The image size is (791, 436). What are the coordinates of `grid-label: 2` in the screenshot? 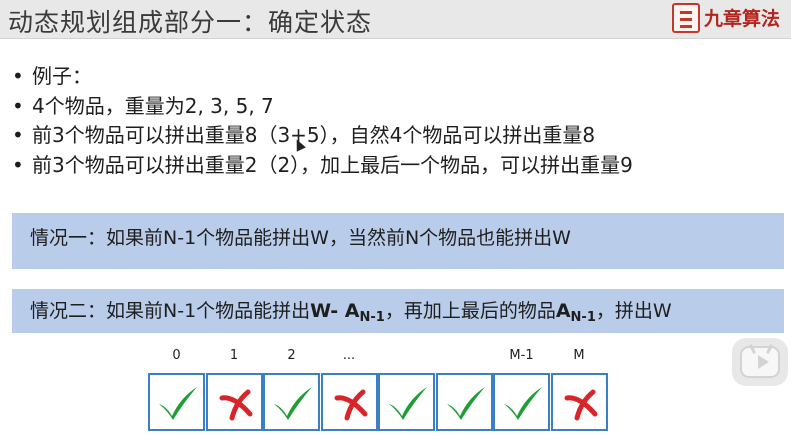 It's located at (291, 355).